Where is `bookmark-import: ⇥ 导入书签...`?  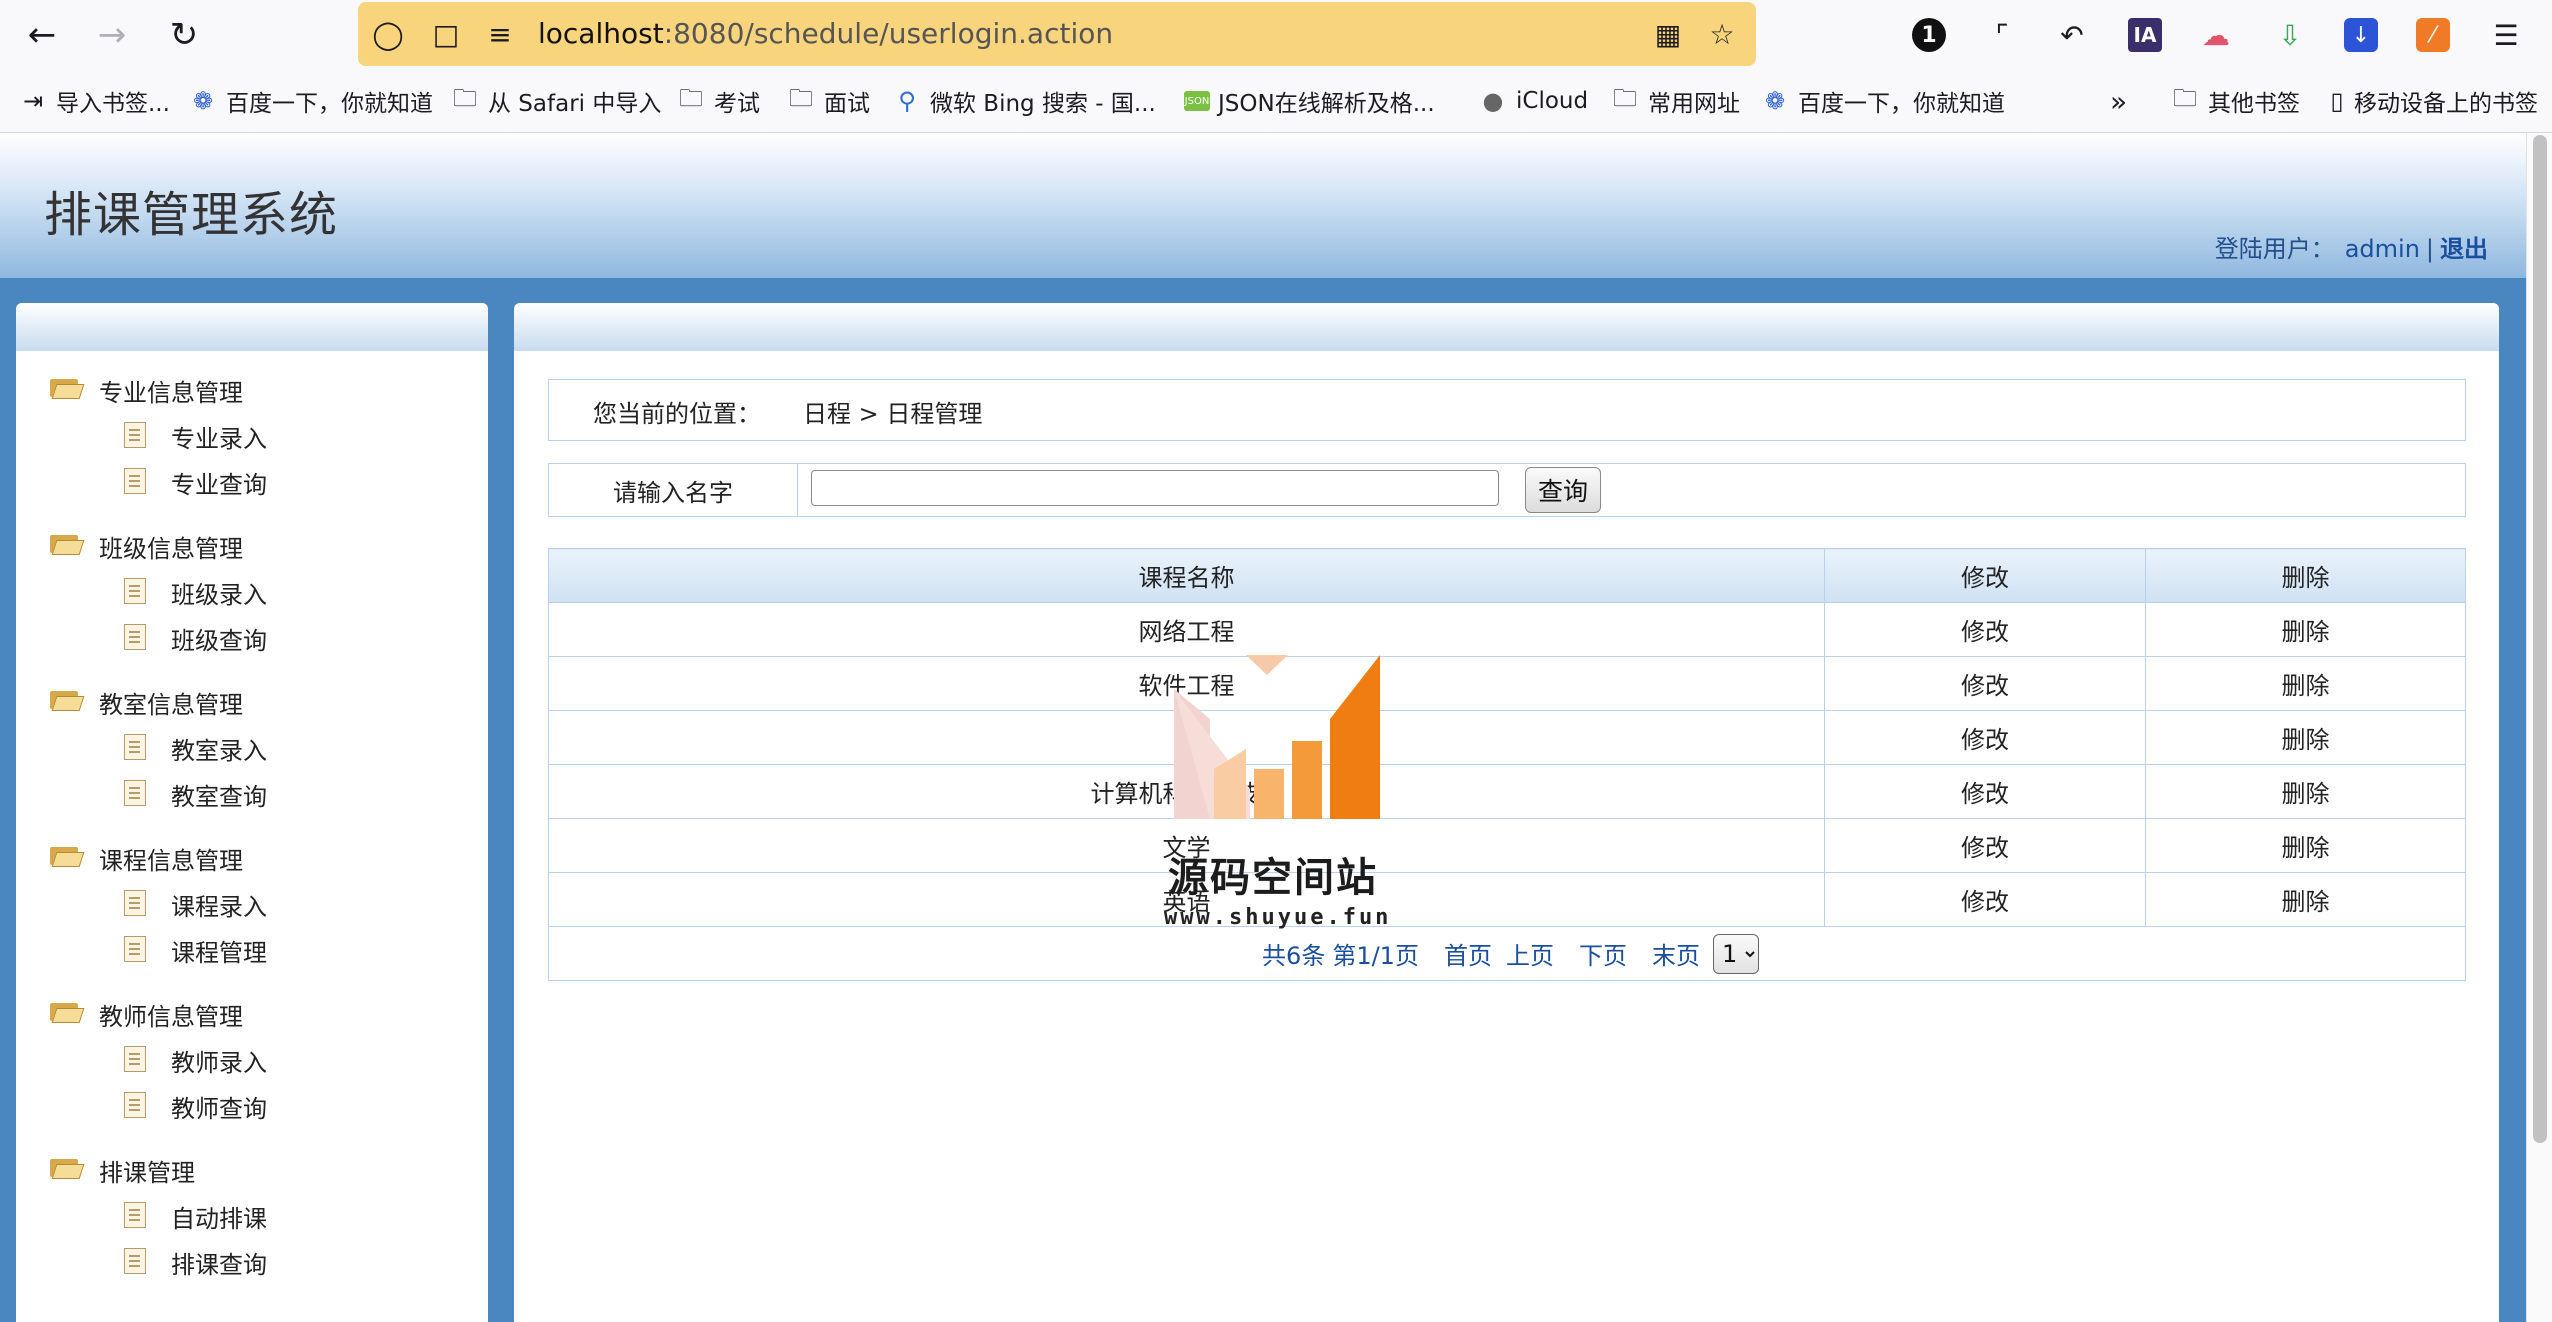 bookmark-import: ⇥ 导入书签... is located at coordinates (94, 101).